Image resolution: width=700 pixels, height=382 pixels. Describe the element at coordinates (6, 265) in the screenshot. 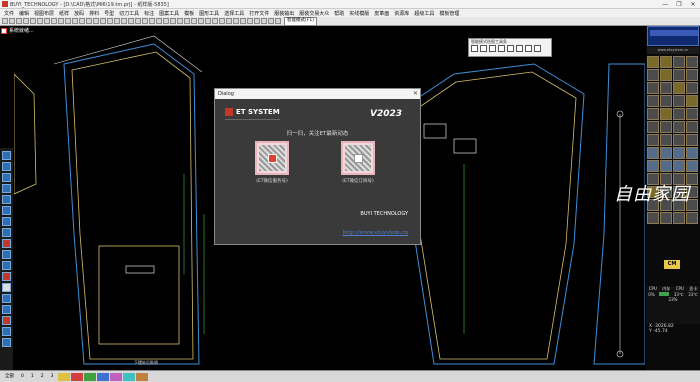

I see `notch-tool-icon` at that location.